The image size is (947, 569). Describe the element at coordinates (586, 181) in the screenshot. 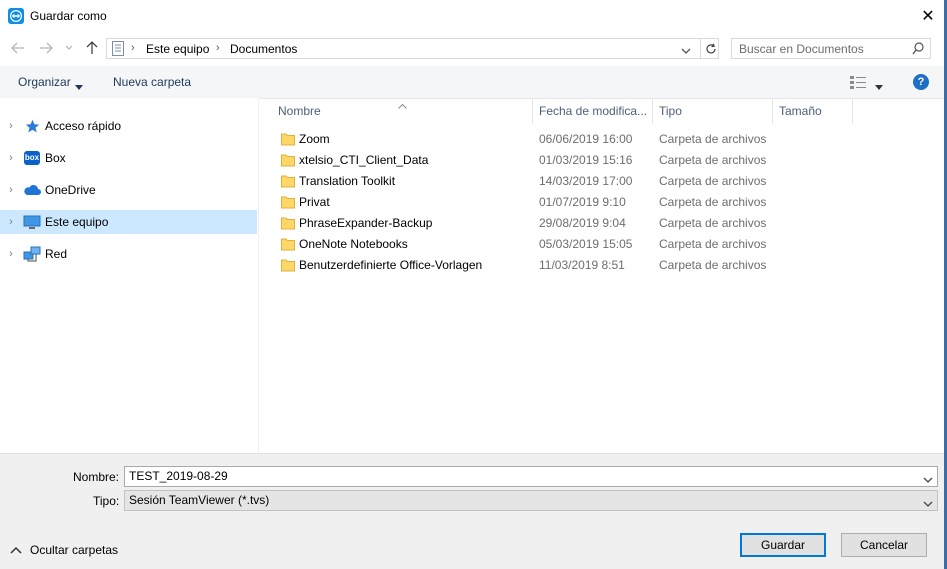

I see `file-date: 14/03/2019 17:00` at that location.